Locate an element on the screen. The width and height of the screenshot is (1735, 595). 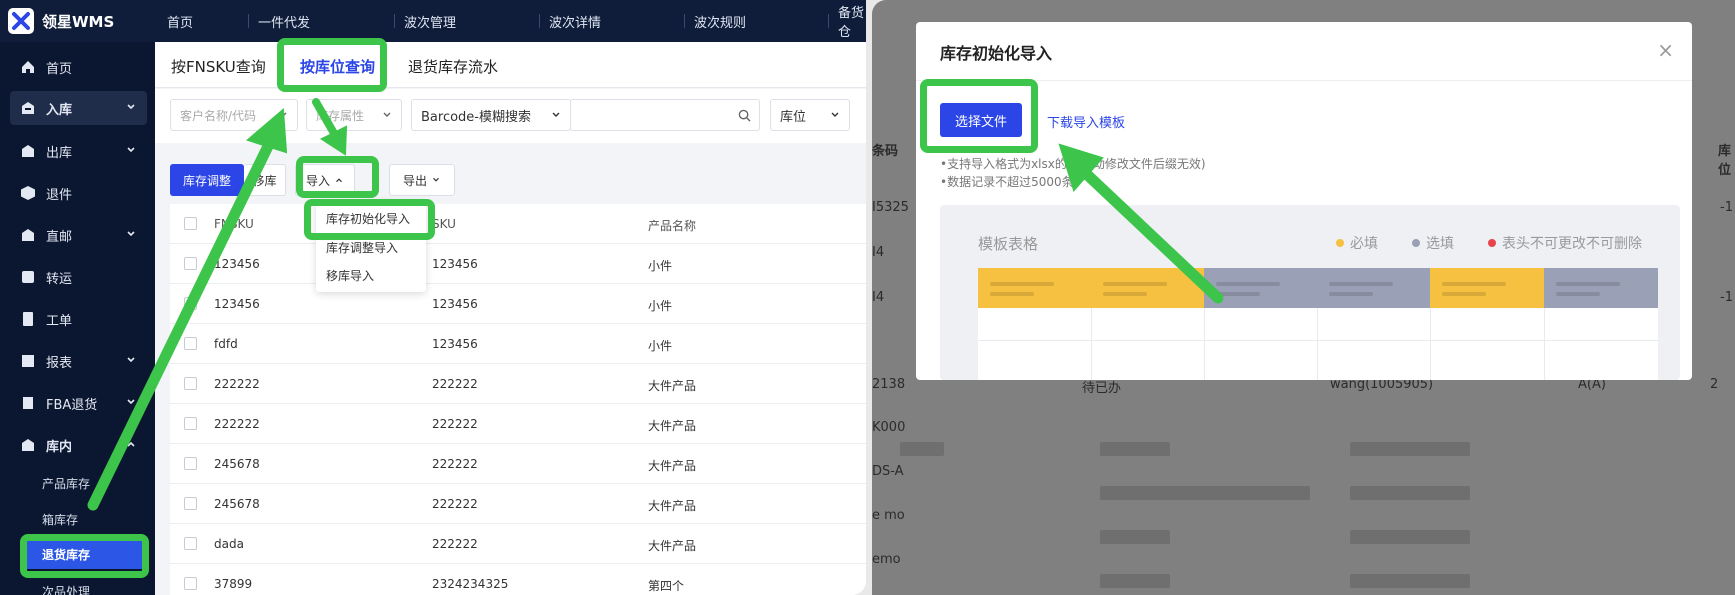
sidebar-sub-defect-handling: 次品处理 is located at coordinates (66, 589).